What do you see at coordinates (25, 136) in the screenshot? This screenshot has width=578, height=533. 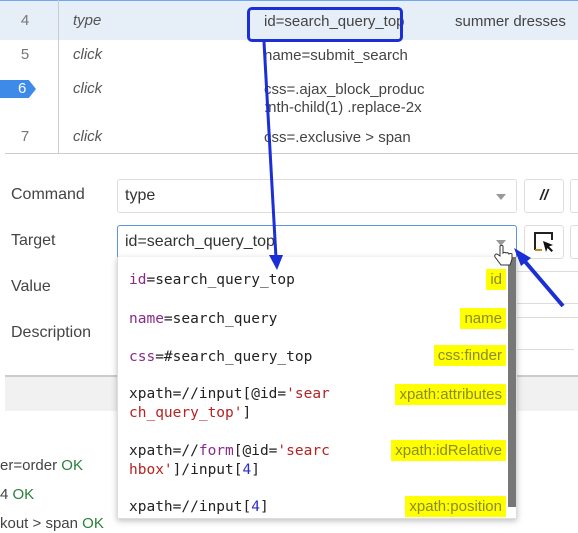 I see `row-number: 7` at bounding box center [25, 136].